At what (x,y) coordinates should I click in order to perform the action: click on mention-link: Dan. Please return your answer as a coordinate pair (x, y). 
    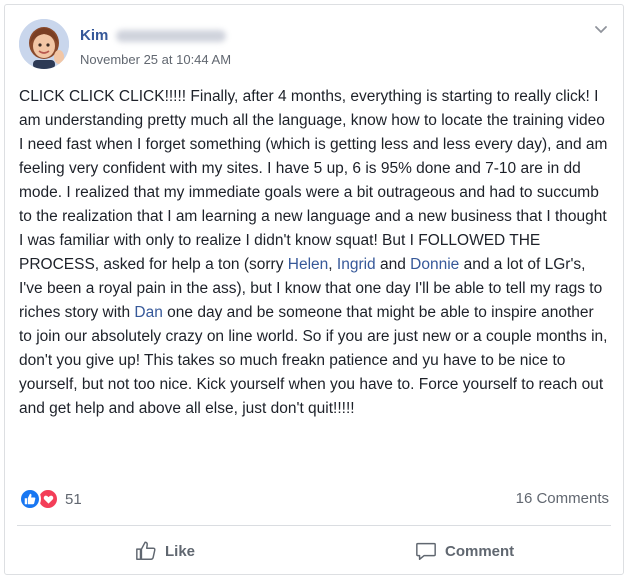
    Looking at the image, I should click on (148, 312).